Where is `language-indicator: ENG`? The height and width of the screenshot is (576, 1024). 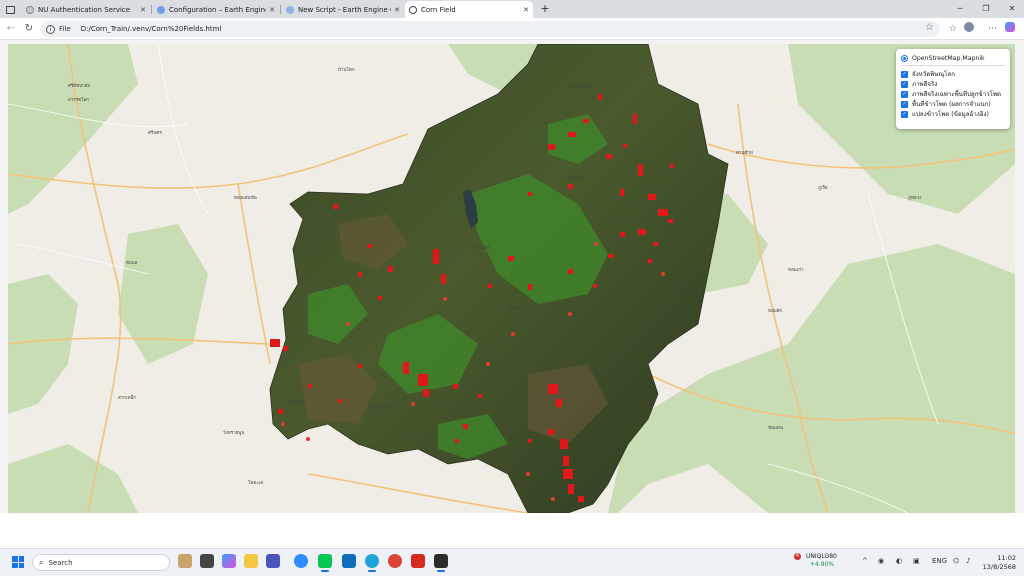
language-indicator: ENG is located at coordinates (939, 561).